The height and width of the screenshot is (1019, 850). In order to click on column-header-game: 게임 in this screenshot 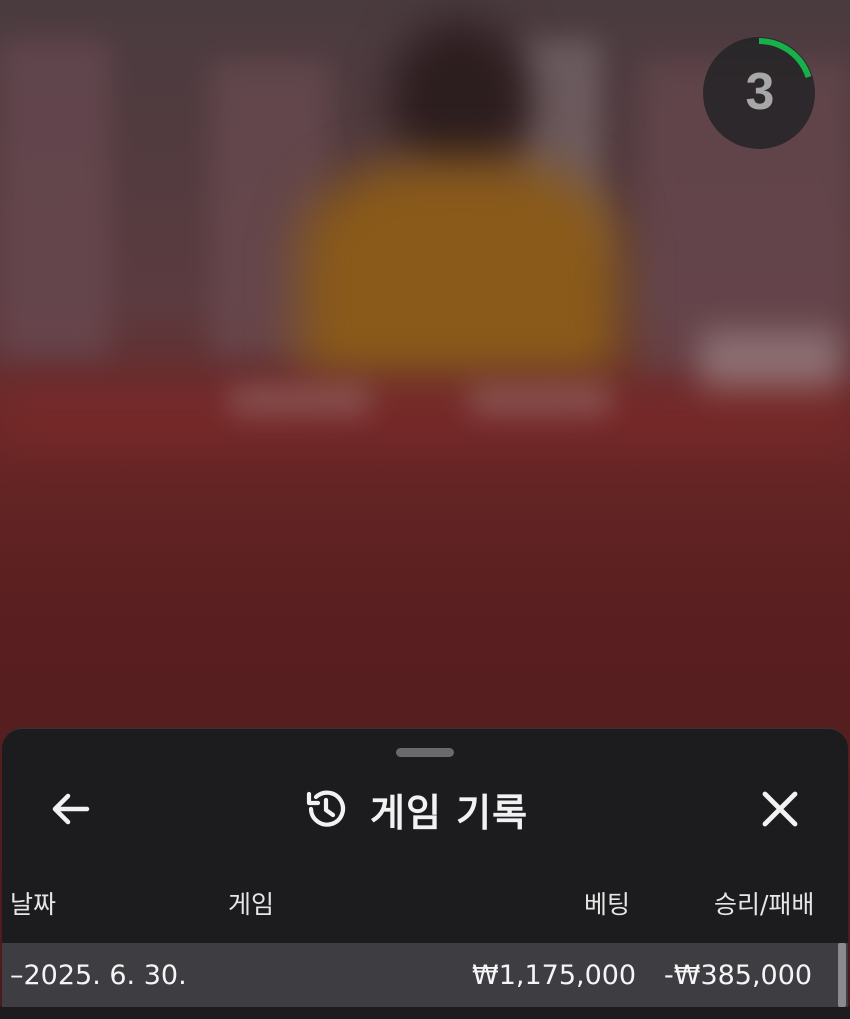, I will do `click(251, 904)`.